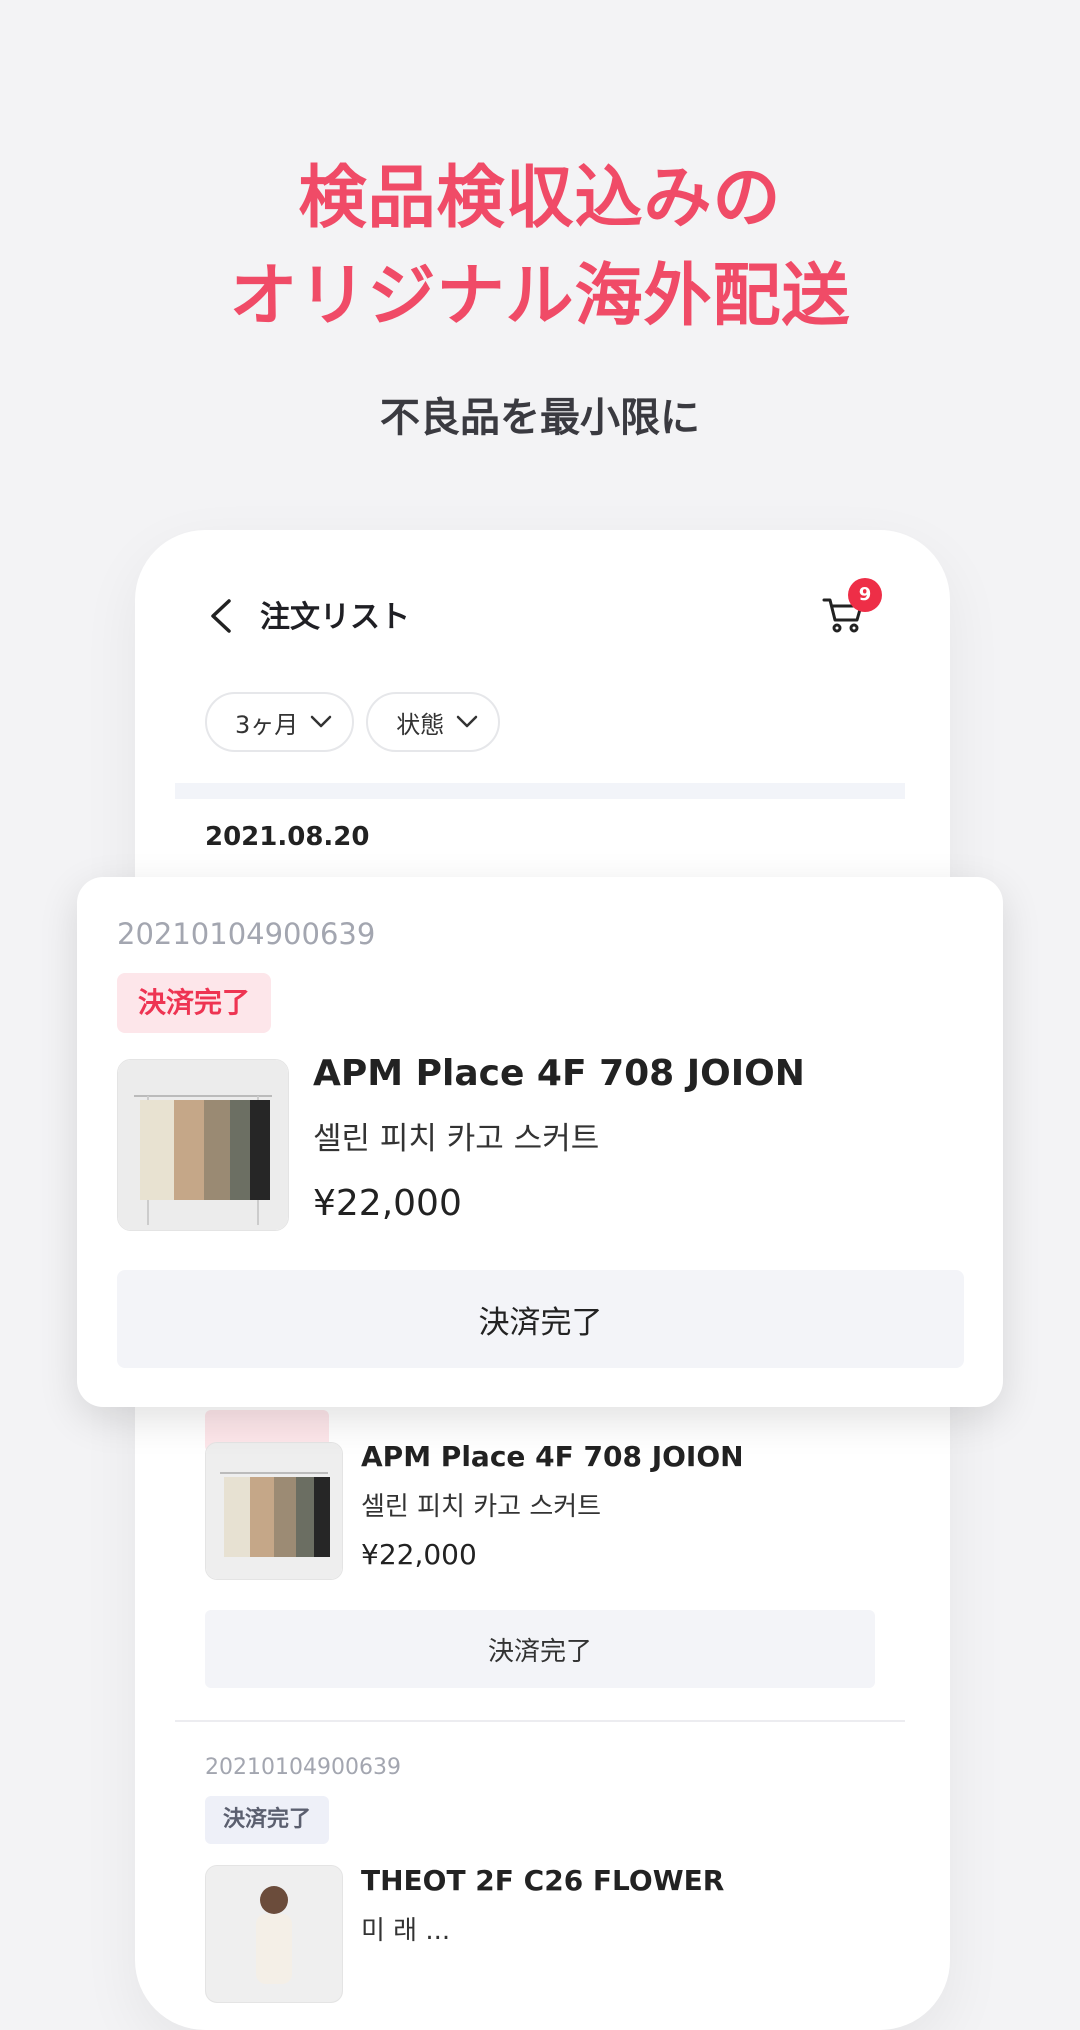  I want to click on divider, so click(540, 1721).